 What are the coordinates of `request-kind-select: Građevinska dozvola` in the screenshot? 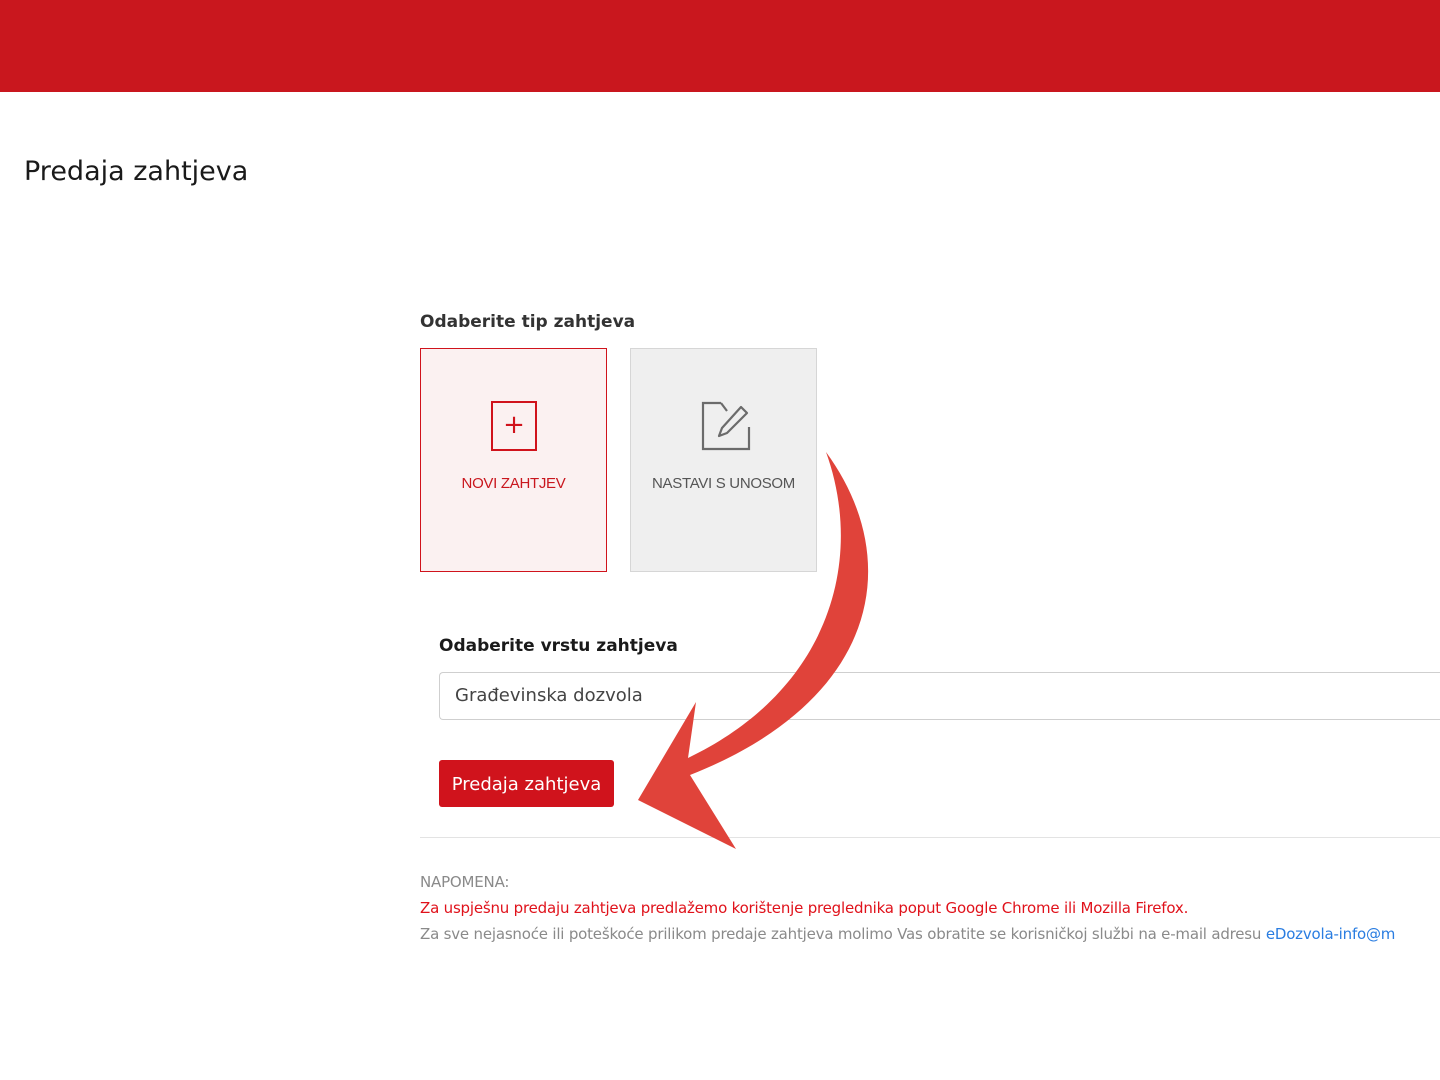 It's located at (939, 696).